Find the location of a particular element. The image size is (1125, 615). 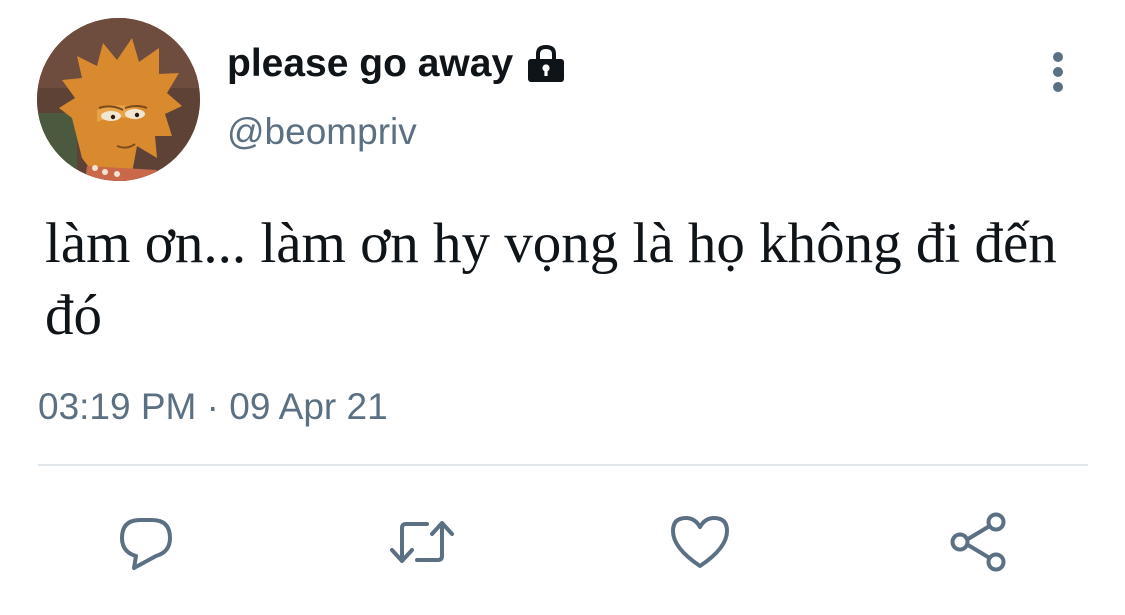

share-icon is located at coordinates (978, 542).